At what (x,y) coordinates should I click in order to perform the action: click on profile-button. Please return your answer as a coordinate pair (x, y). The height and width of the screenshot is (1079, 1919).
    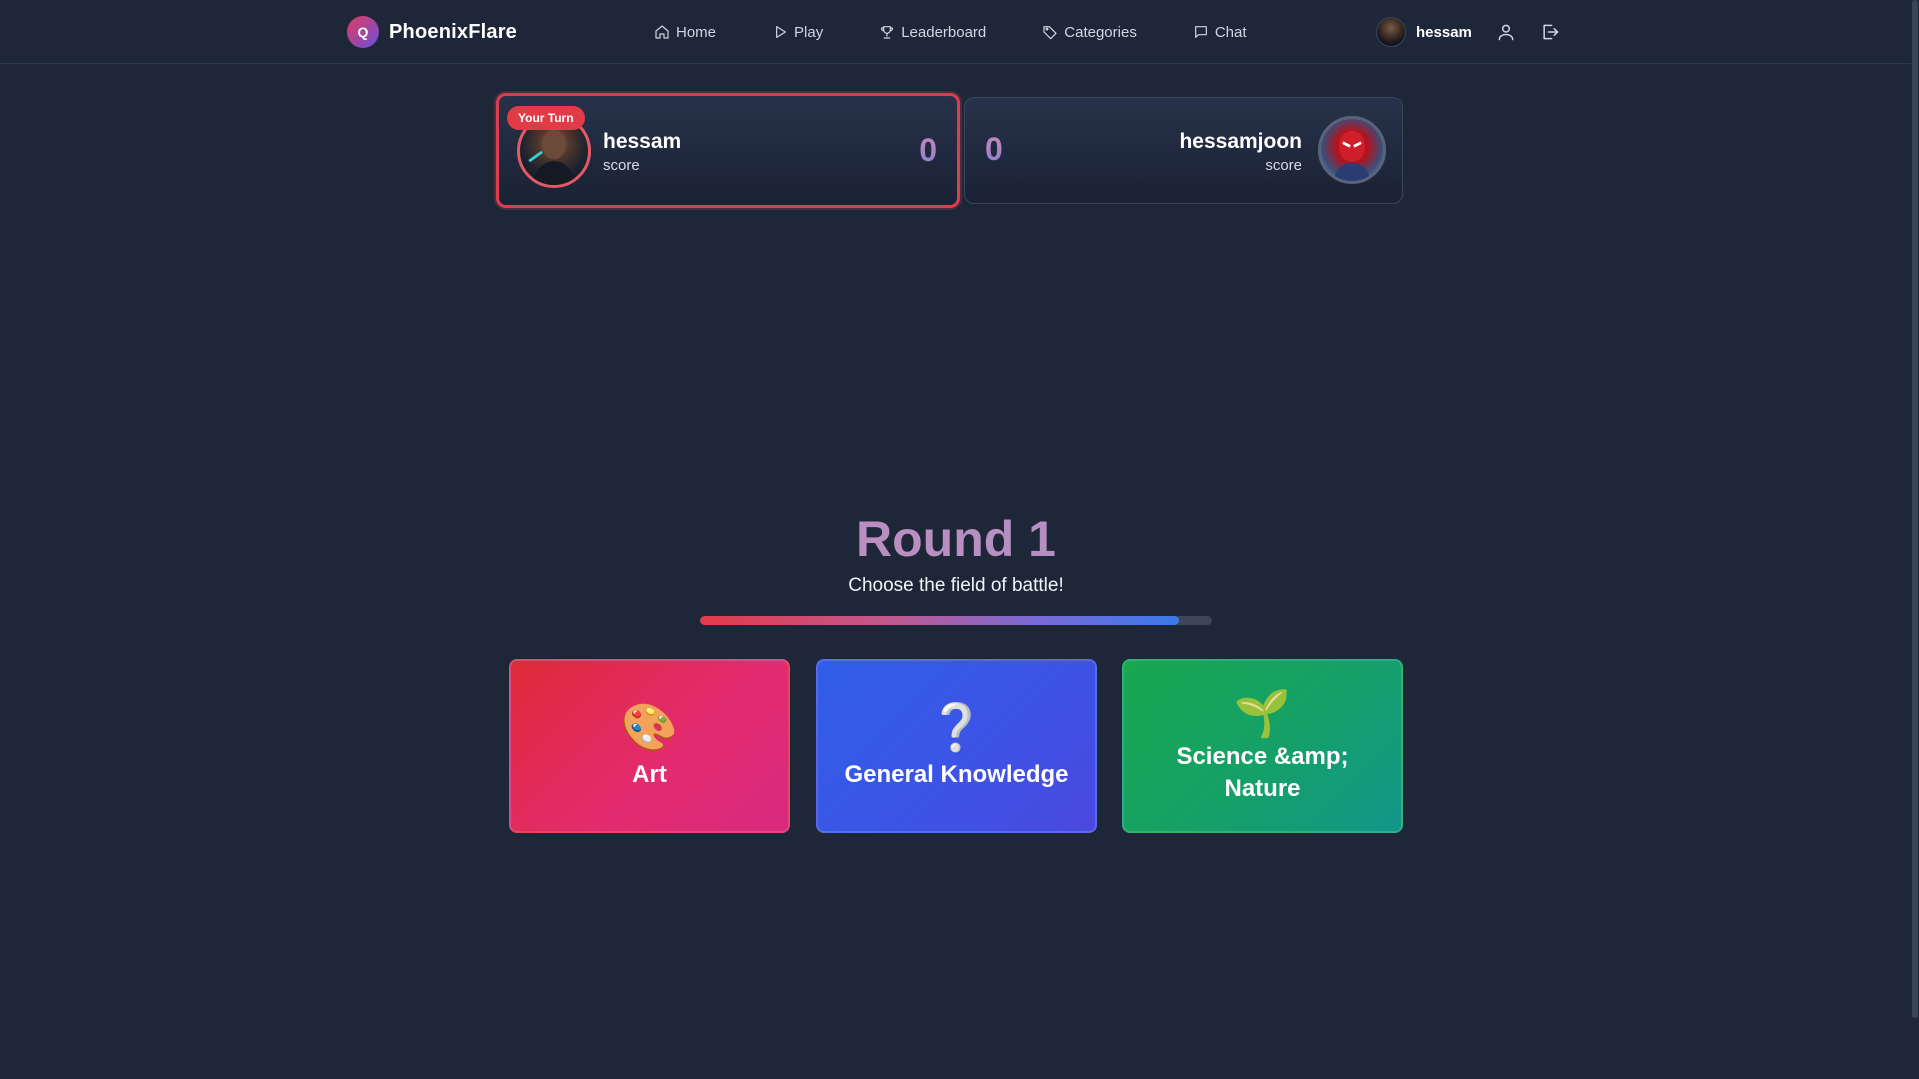
    Looking at the image, I should click on (1506, 32).